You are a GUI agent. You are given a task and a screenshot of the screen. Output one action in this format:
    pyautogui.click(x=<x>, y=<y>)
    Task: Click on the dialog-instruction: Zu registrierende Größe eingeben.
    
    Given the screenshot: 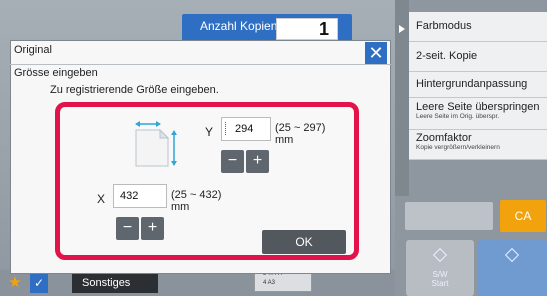 What is the action you would take?
    pyautogui.click(x=134, y=90)
    